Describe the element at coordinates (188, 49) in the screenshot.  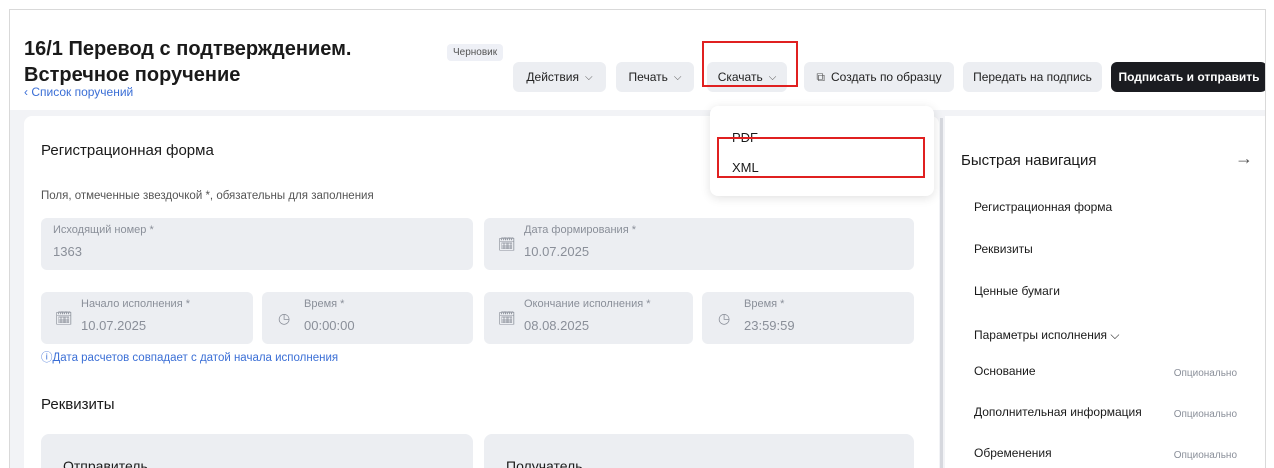
I see `page-title-line1: 16/1 Перевод с подтверждением.` at that location.